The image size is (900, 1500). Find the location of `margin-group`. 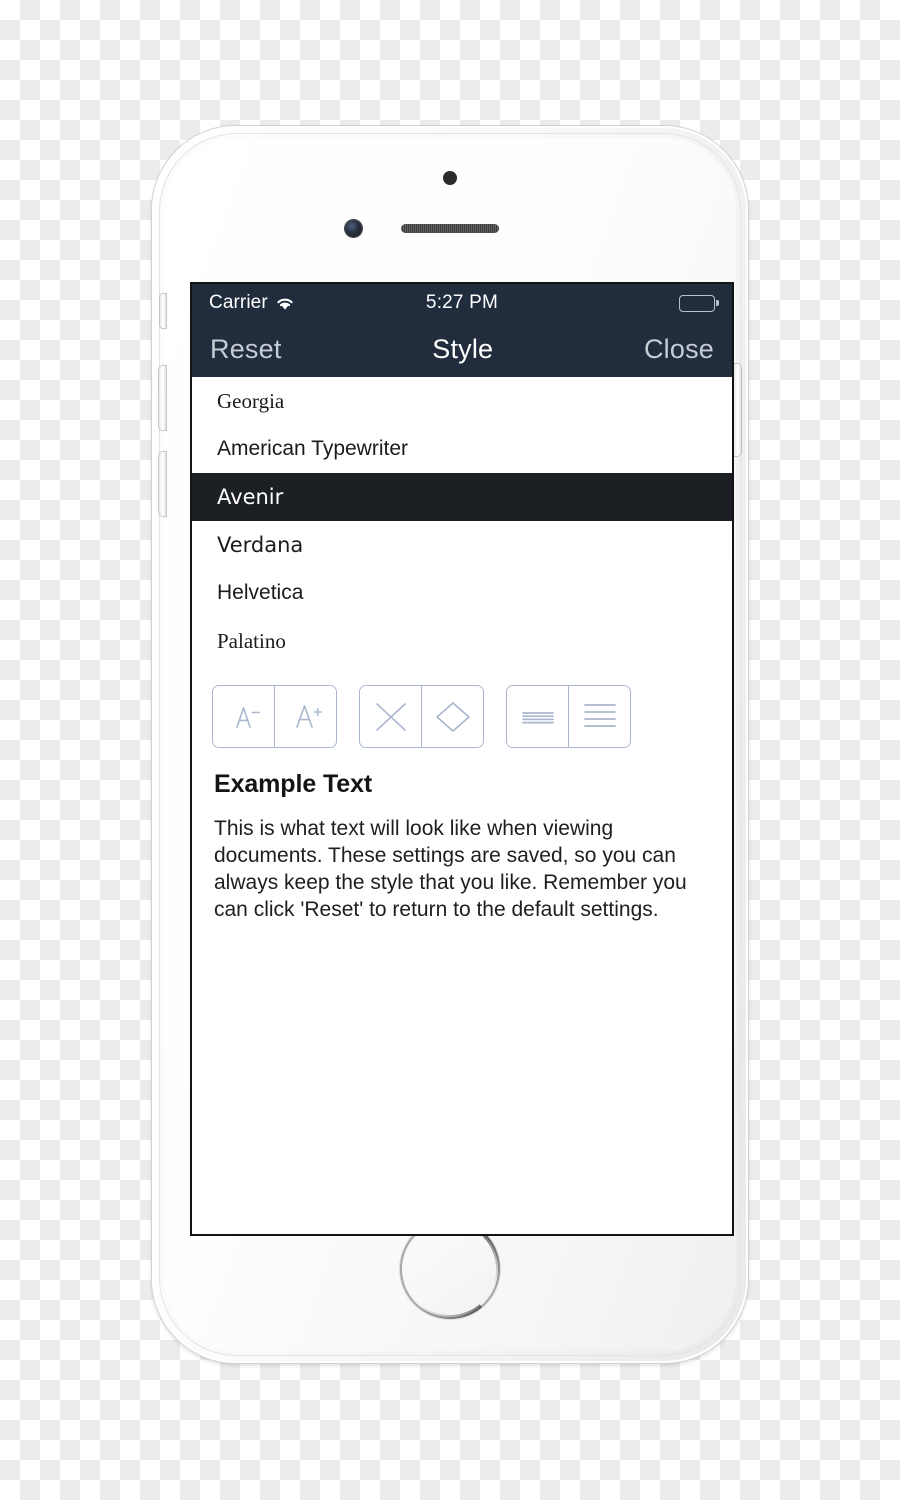

margin-group is located at coordinates (421, 716).